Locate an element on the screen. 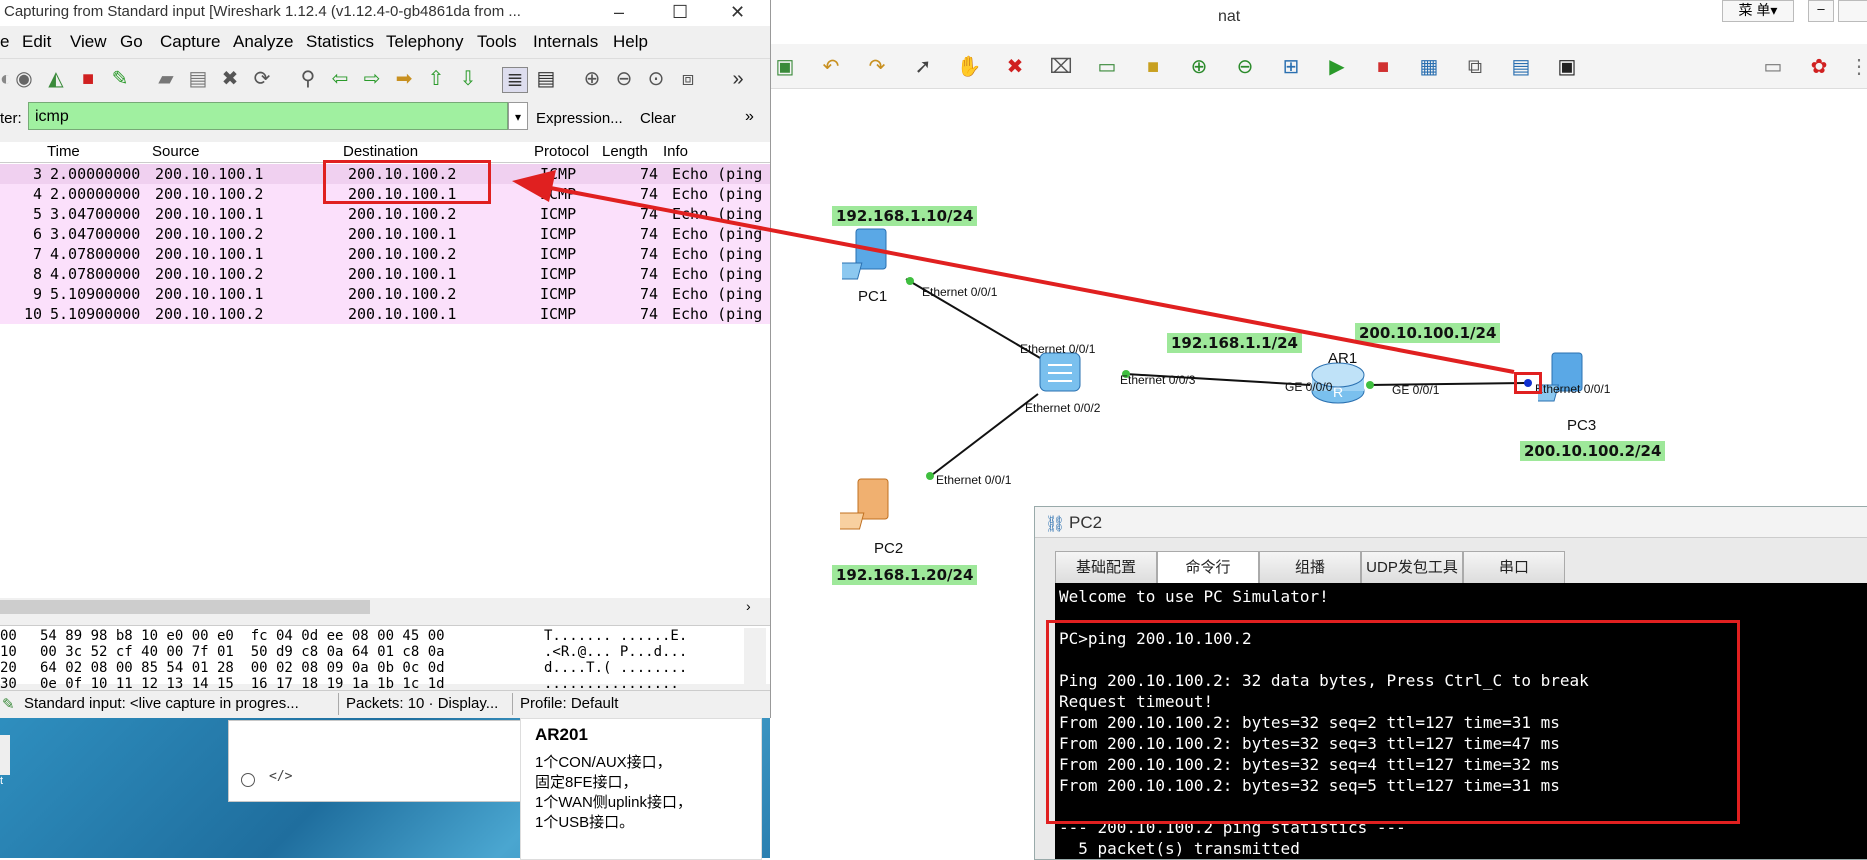 This screenshot has height=860, width=1867. menu-statistics: Statistics is located at coordinates (340, 42).